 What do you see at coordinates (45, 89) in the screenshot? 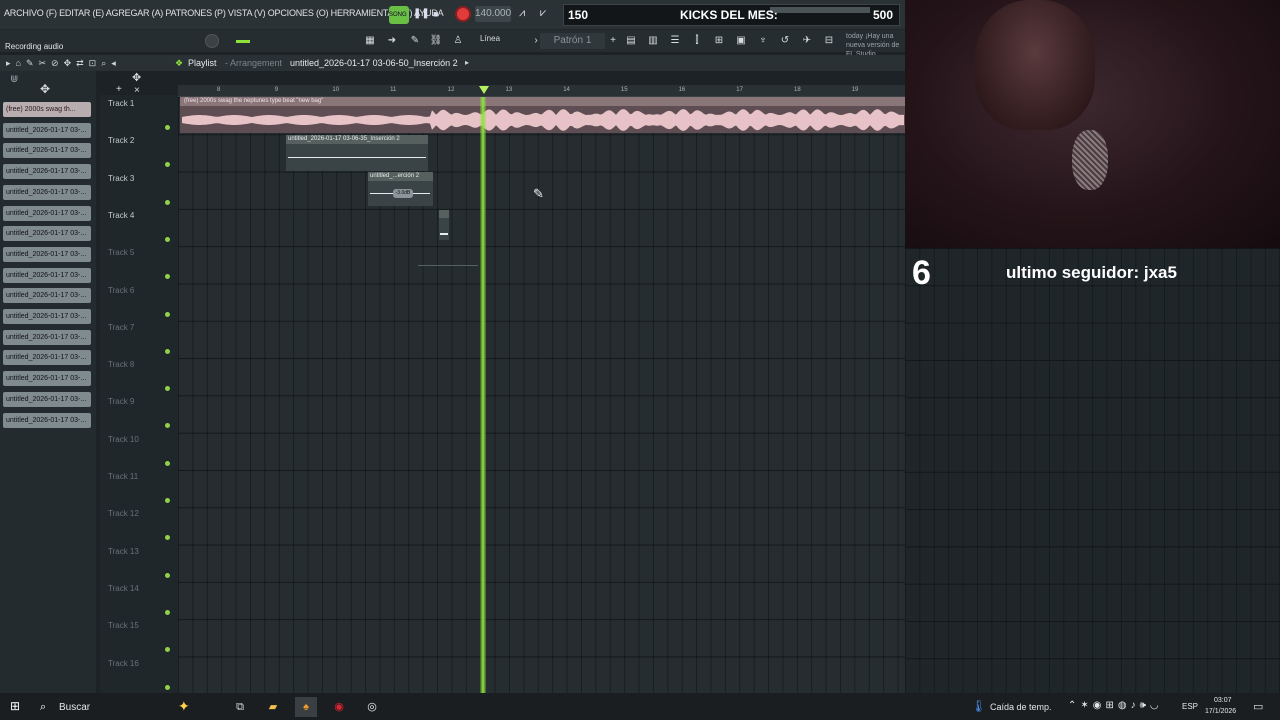
I see `move-icon: ✥` at bounding box center [45, 89].